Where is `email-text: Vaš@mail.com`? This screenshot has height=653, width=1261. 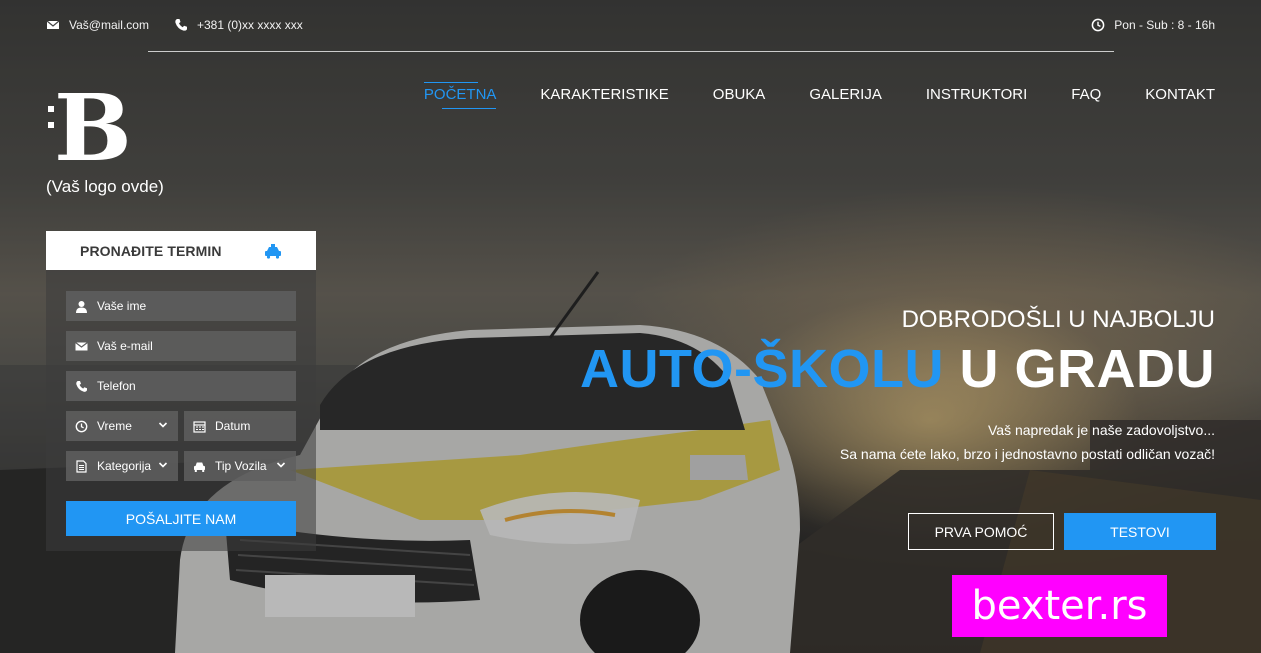 email-text: Vaš@mail.com is located at coordinates (109, 25).